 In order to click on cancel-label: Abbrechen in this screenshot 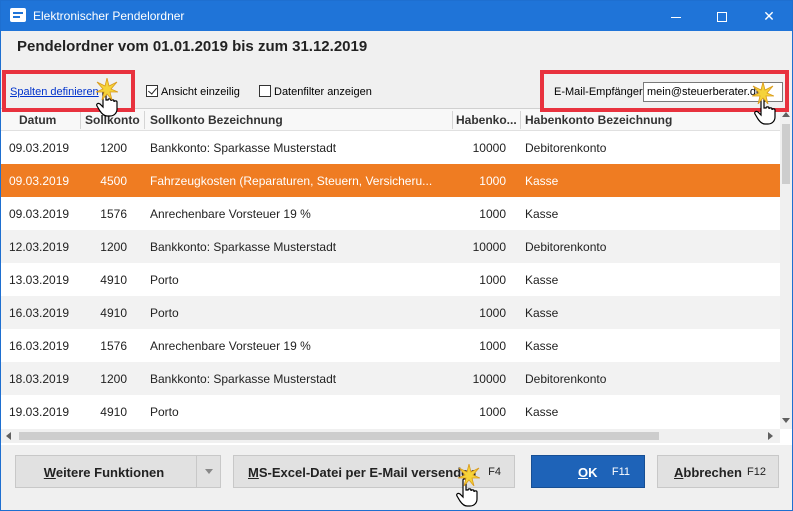, I will do `click(708, 472)`.